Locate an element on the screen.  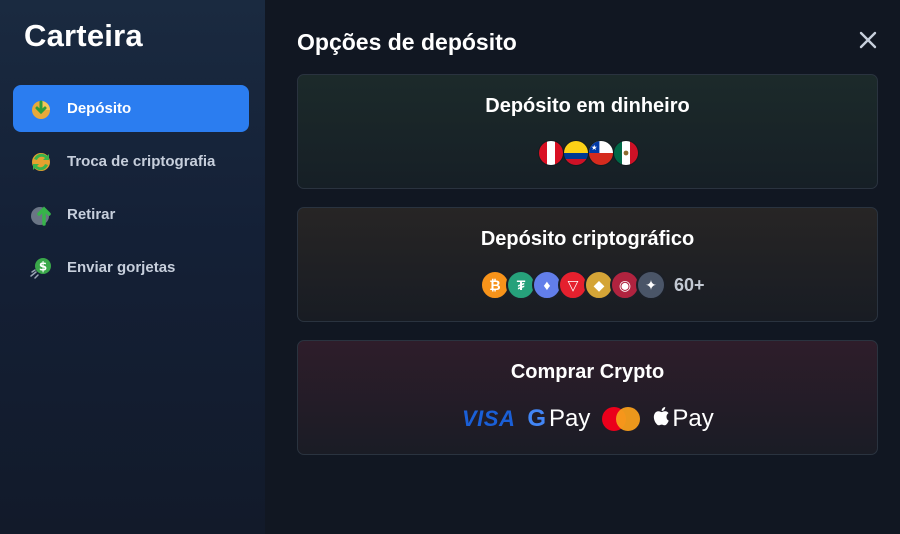
visa-logo: VISA is located at coordinates (489, 418).